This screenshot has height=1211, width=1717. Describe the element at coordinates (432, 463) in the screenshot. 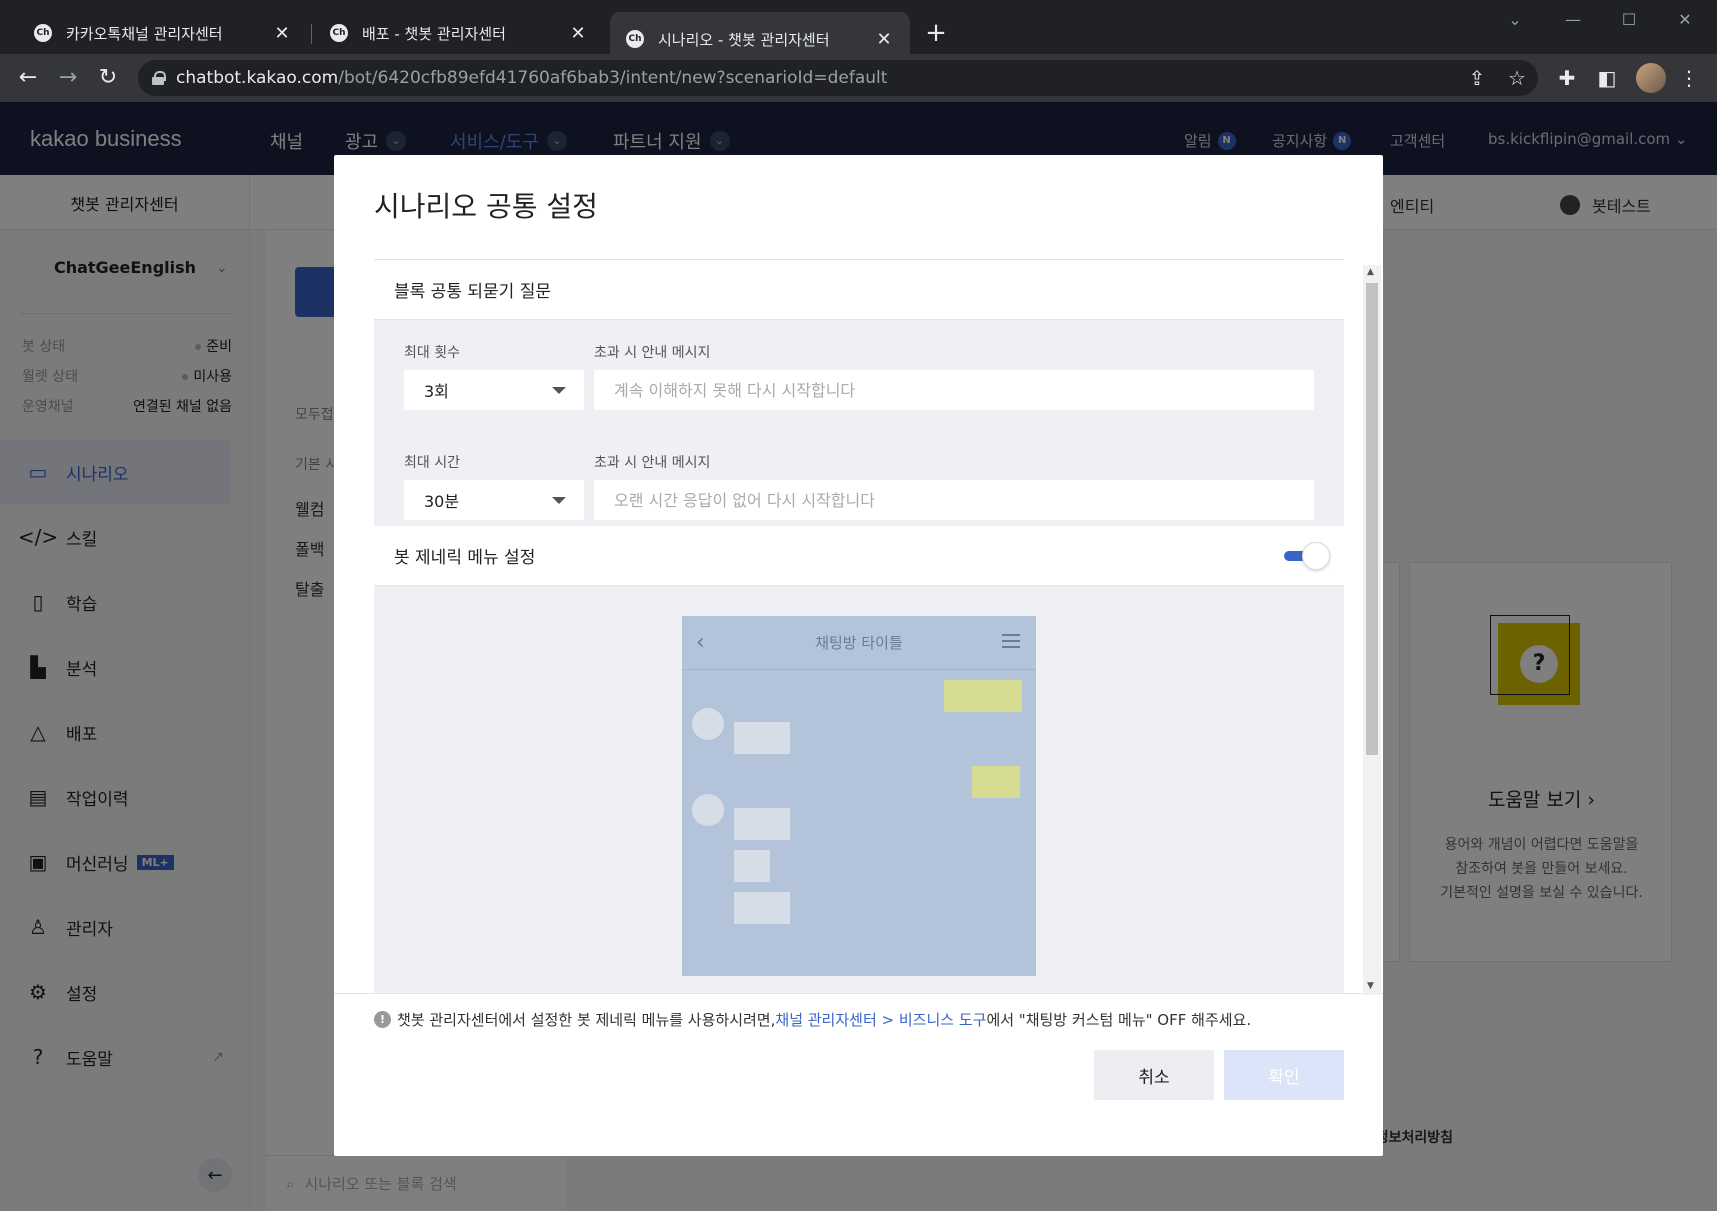

I see `max-time-label: 최대 시간` at that location.